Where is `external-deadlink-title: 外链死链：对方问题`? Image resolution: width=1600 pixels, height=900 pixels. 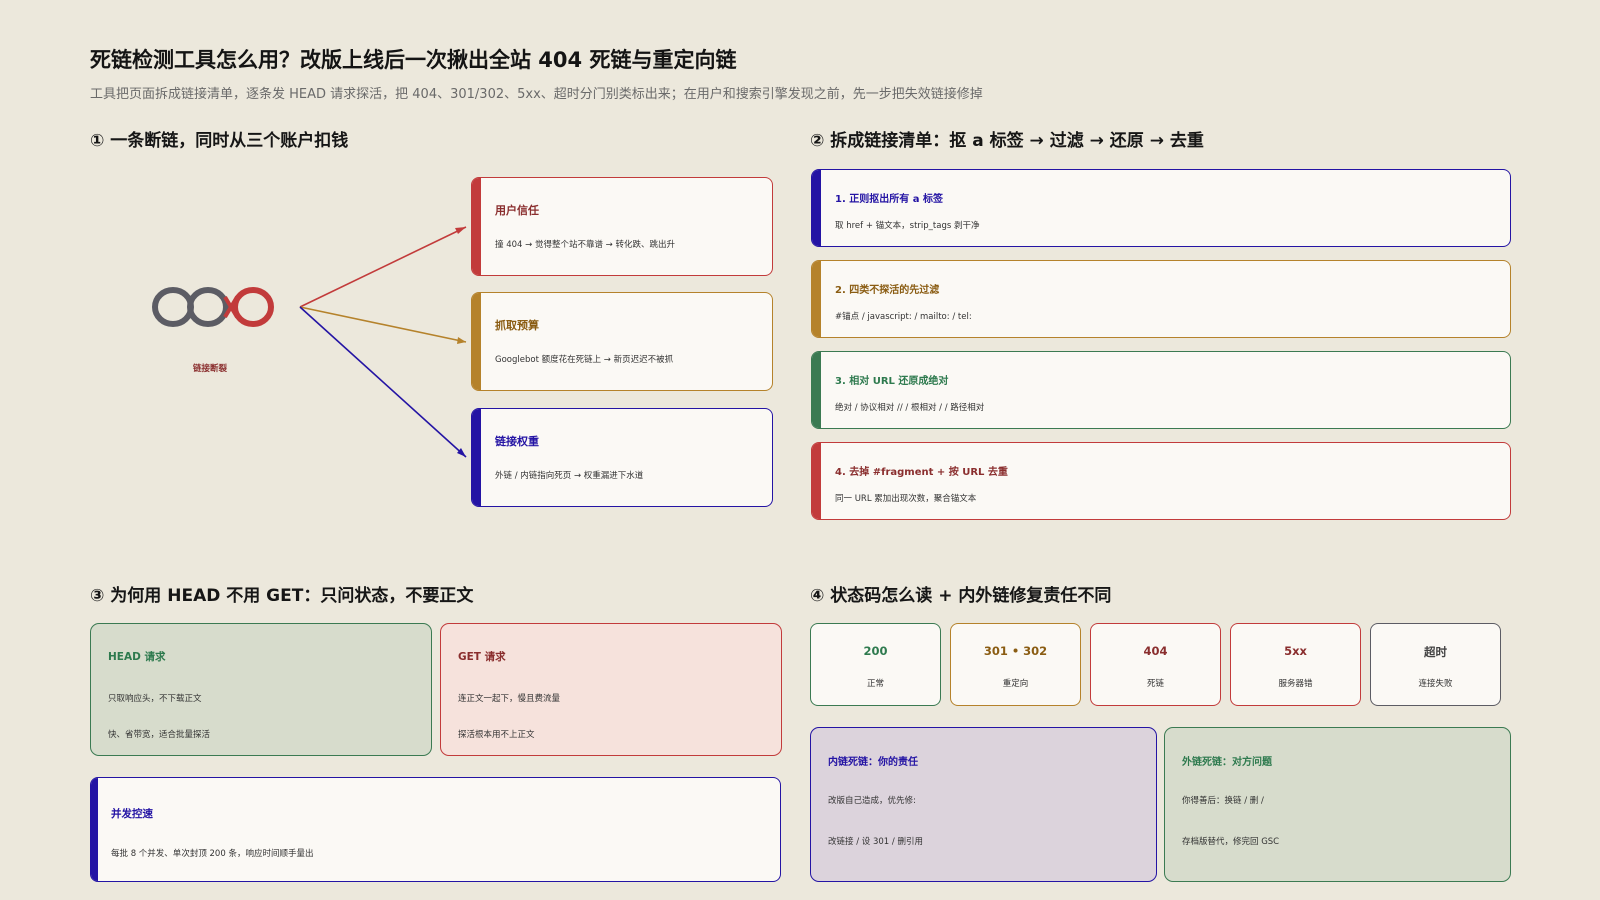
external-deadlink-title: 外链死链：对方问题 is located at coordinates (1227, 762).